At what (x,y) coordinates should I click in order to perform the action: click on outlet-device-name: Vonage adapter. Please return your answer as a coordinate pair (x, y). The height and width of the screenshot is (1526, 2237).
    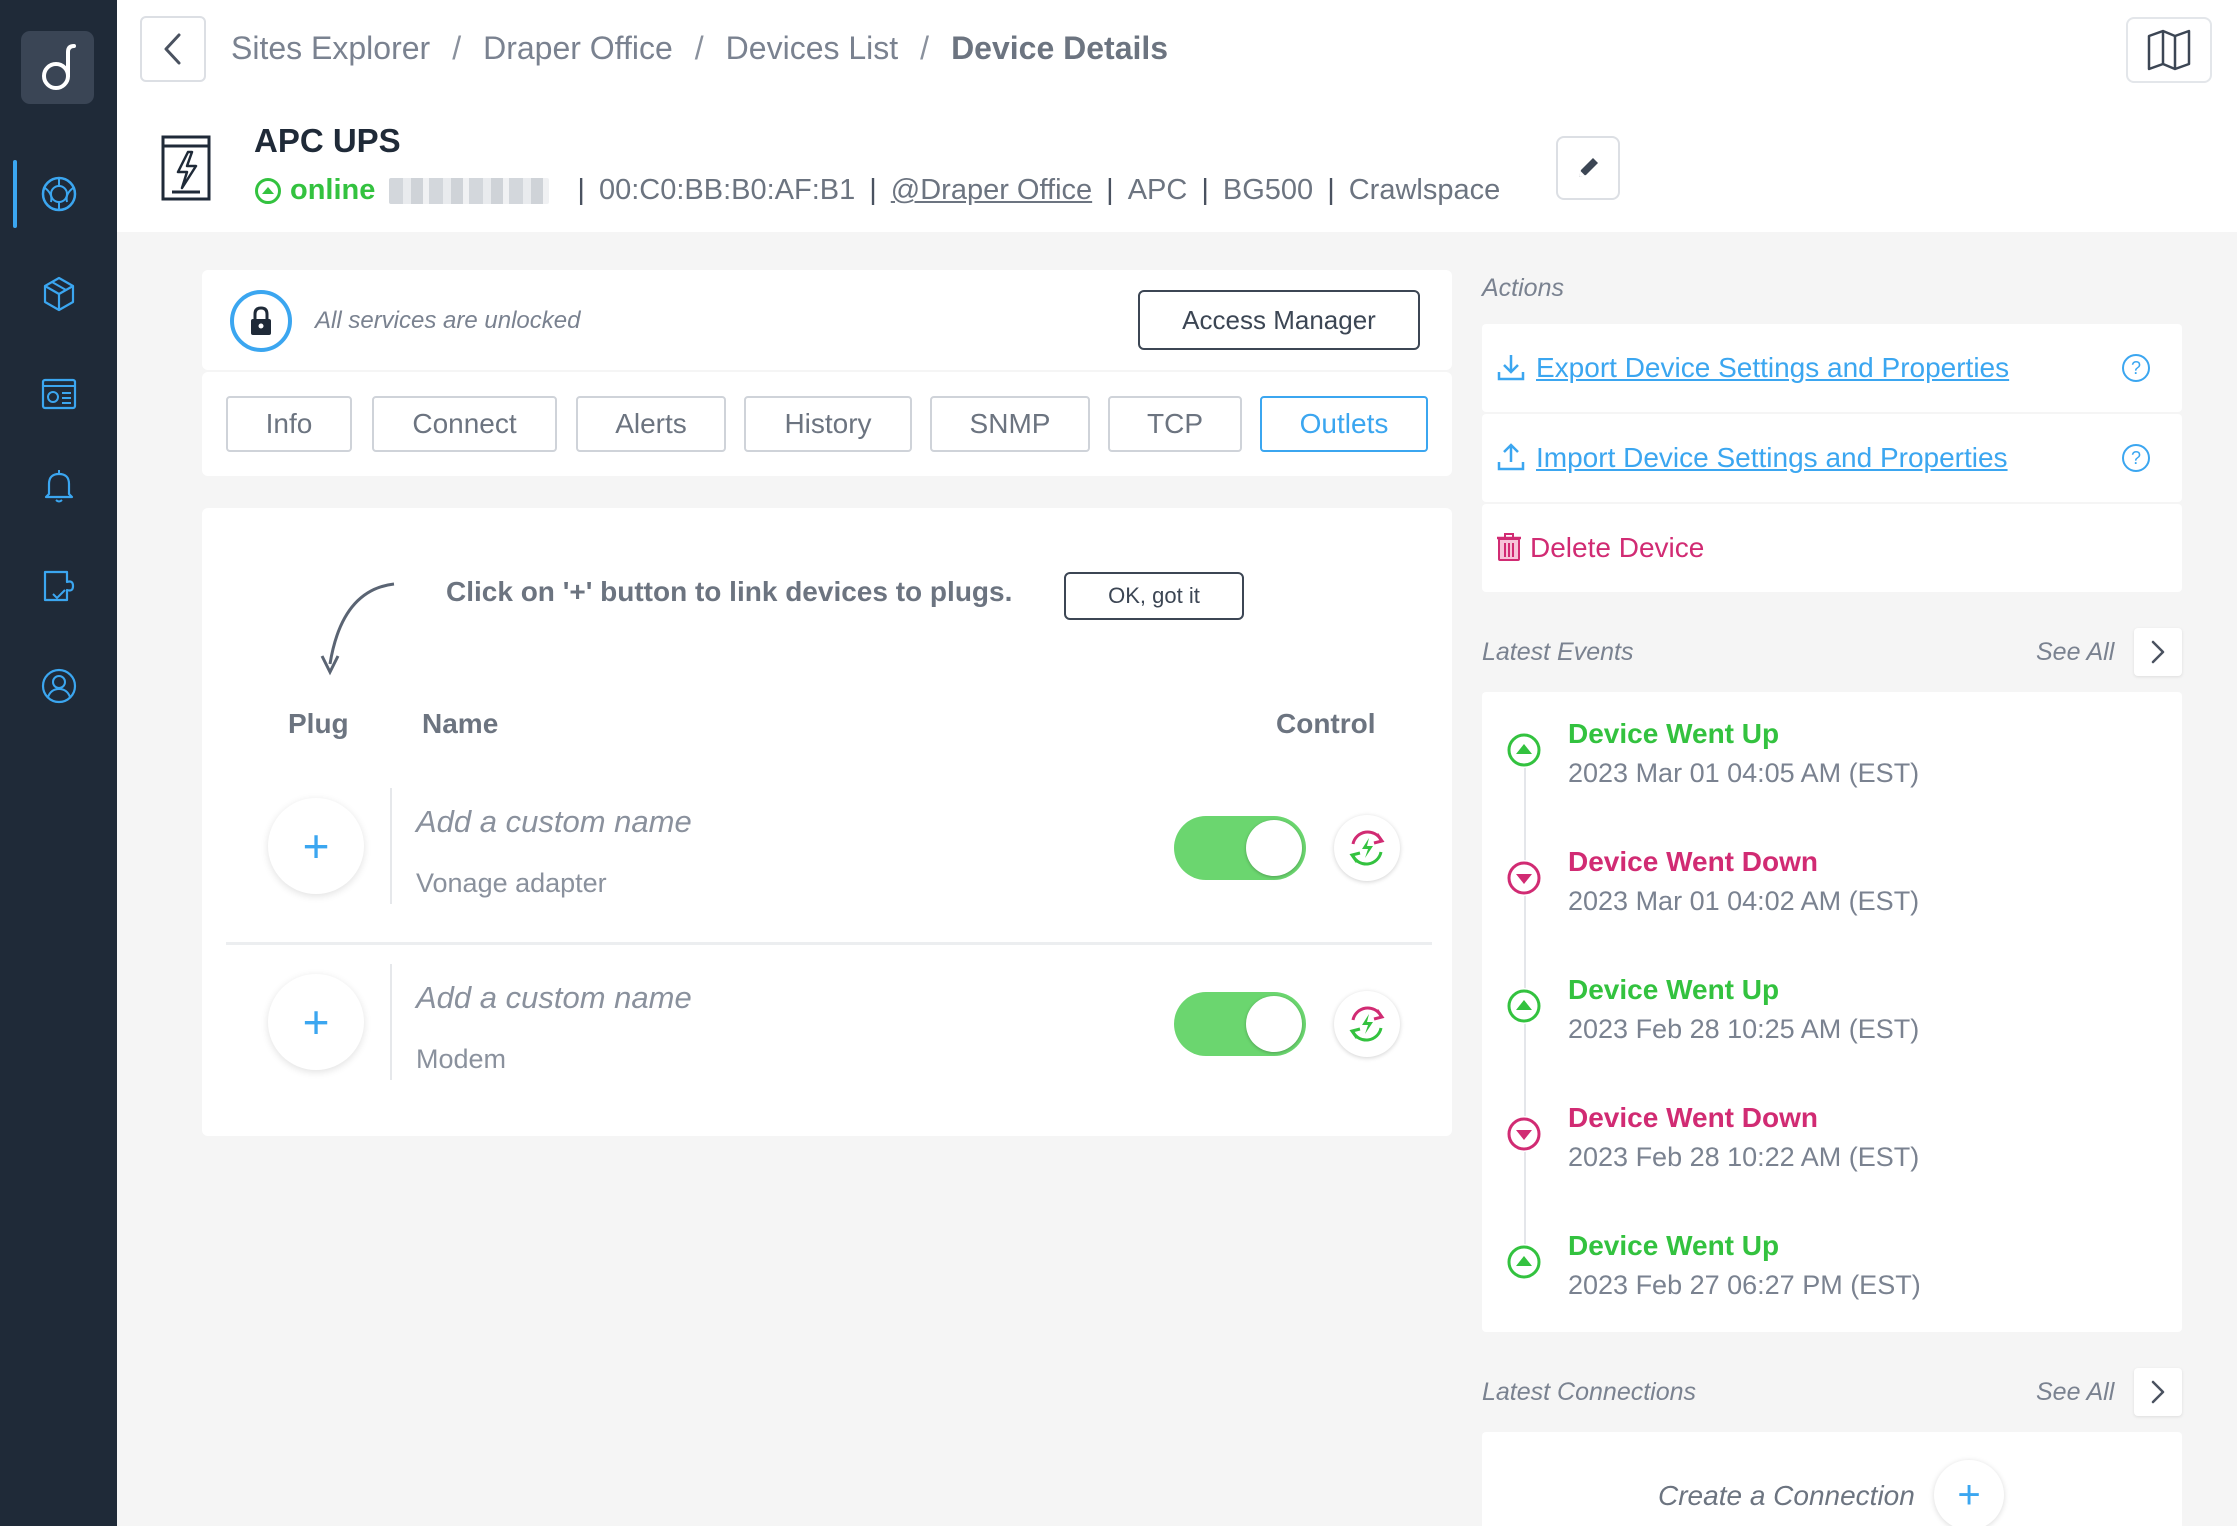
    Looking at the image, I should click on (511, 883).